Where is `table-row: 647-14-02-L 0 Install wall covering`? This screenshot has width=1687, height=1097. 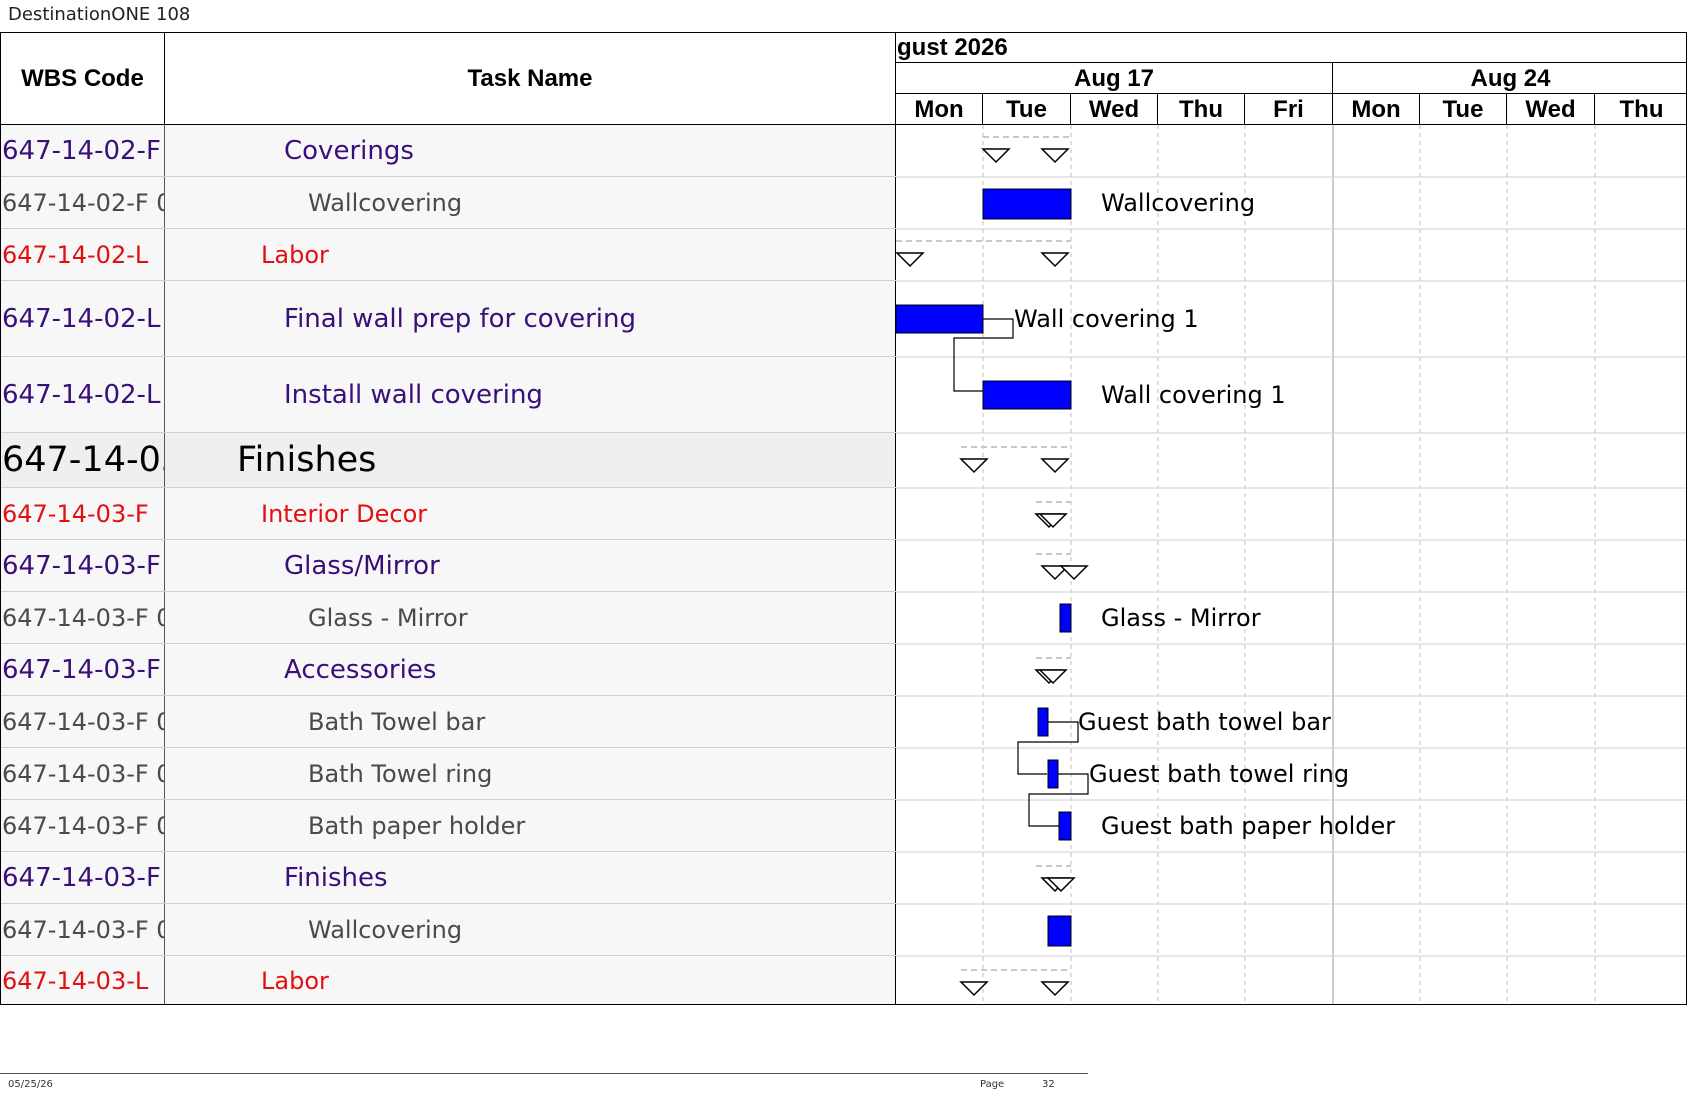
table-row: 647-14-02-L 0 Install wall covering is located at coordinates (448, 395).